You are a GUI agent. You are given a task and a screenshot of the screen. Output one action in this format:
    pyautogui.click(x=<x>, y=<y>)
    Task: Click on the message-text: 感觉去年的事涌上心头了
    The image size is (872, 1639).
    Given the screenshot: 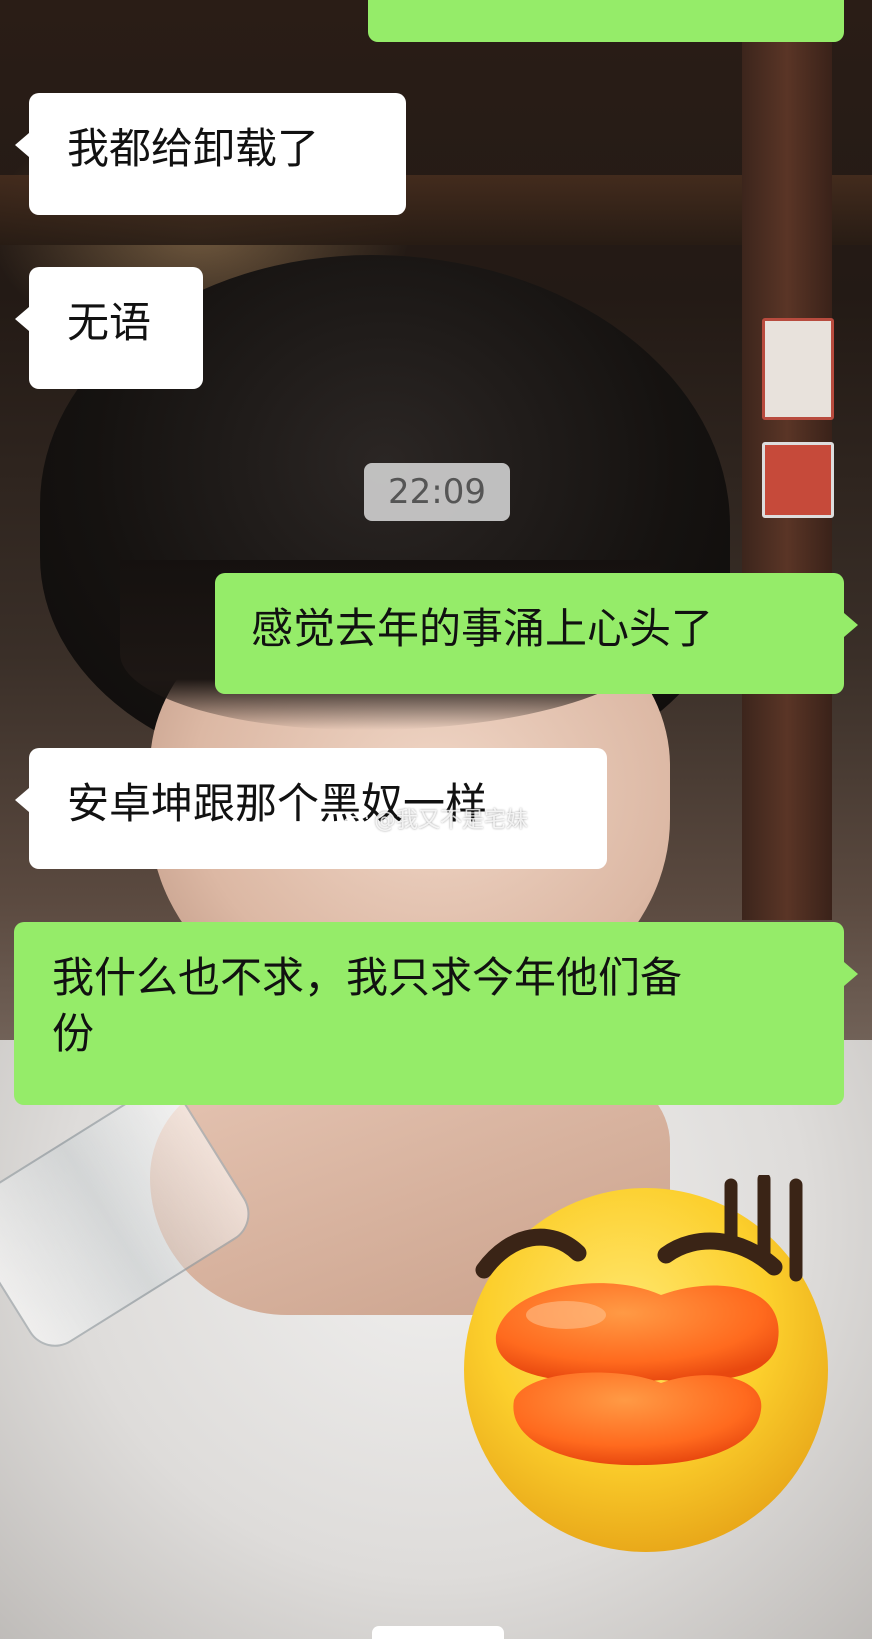 What is the action you would take?
    pyautogui.click(x=482, y=628)
    